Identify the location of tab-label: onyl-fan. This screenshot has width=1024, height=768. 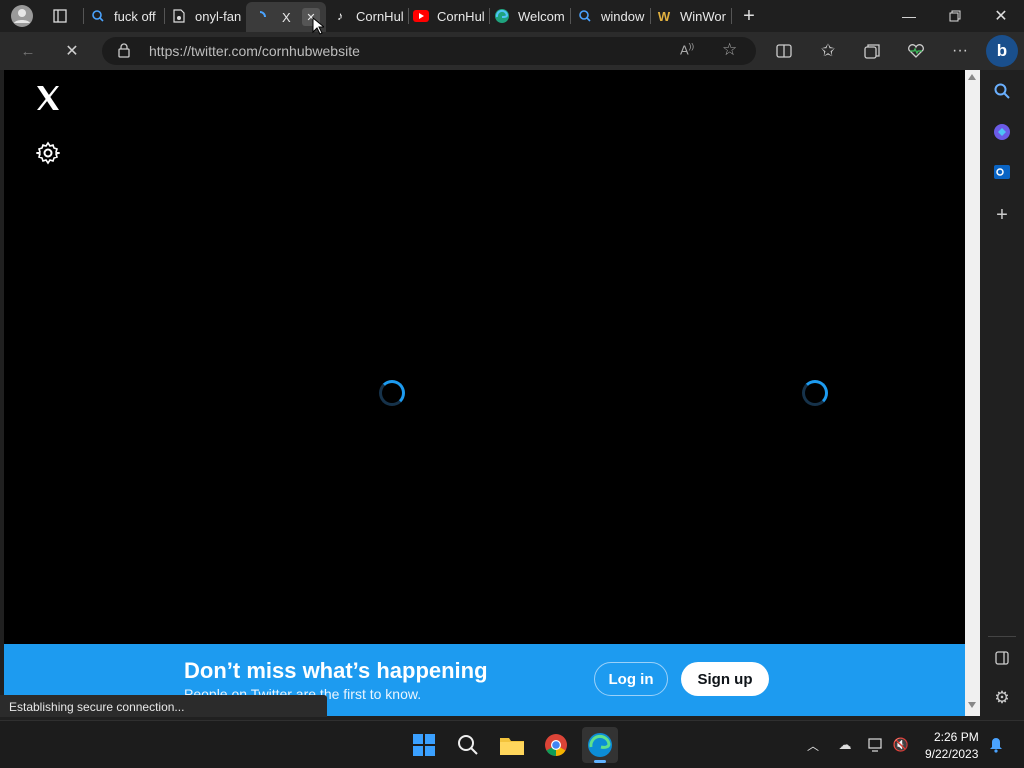
(218, 16).